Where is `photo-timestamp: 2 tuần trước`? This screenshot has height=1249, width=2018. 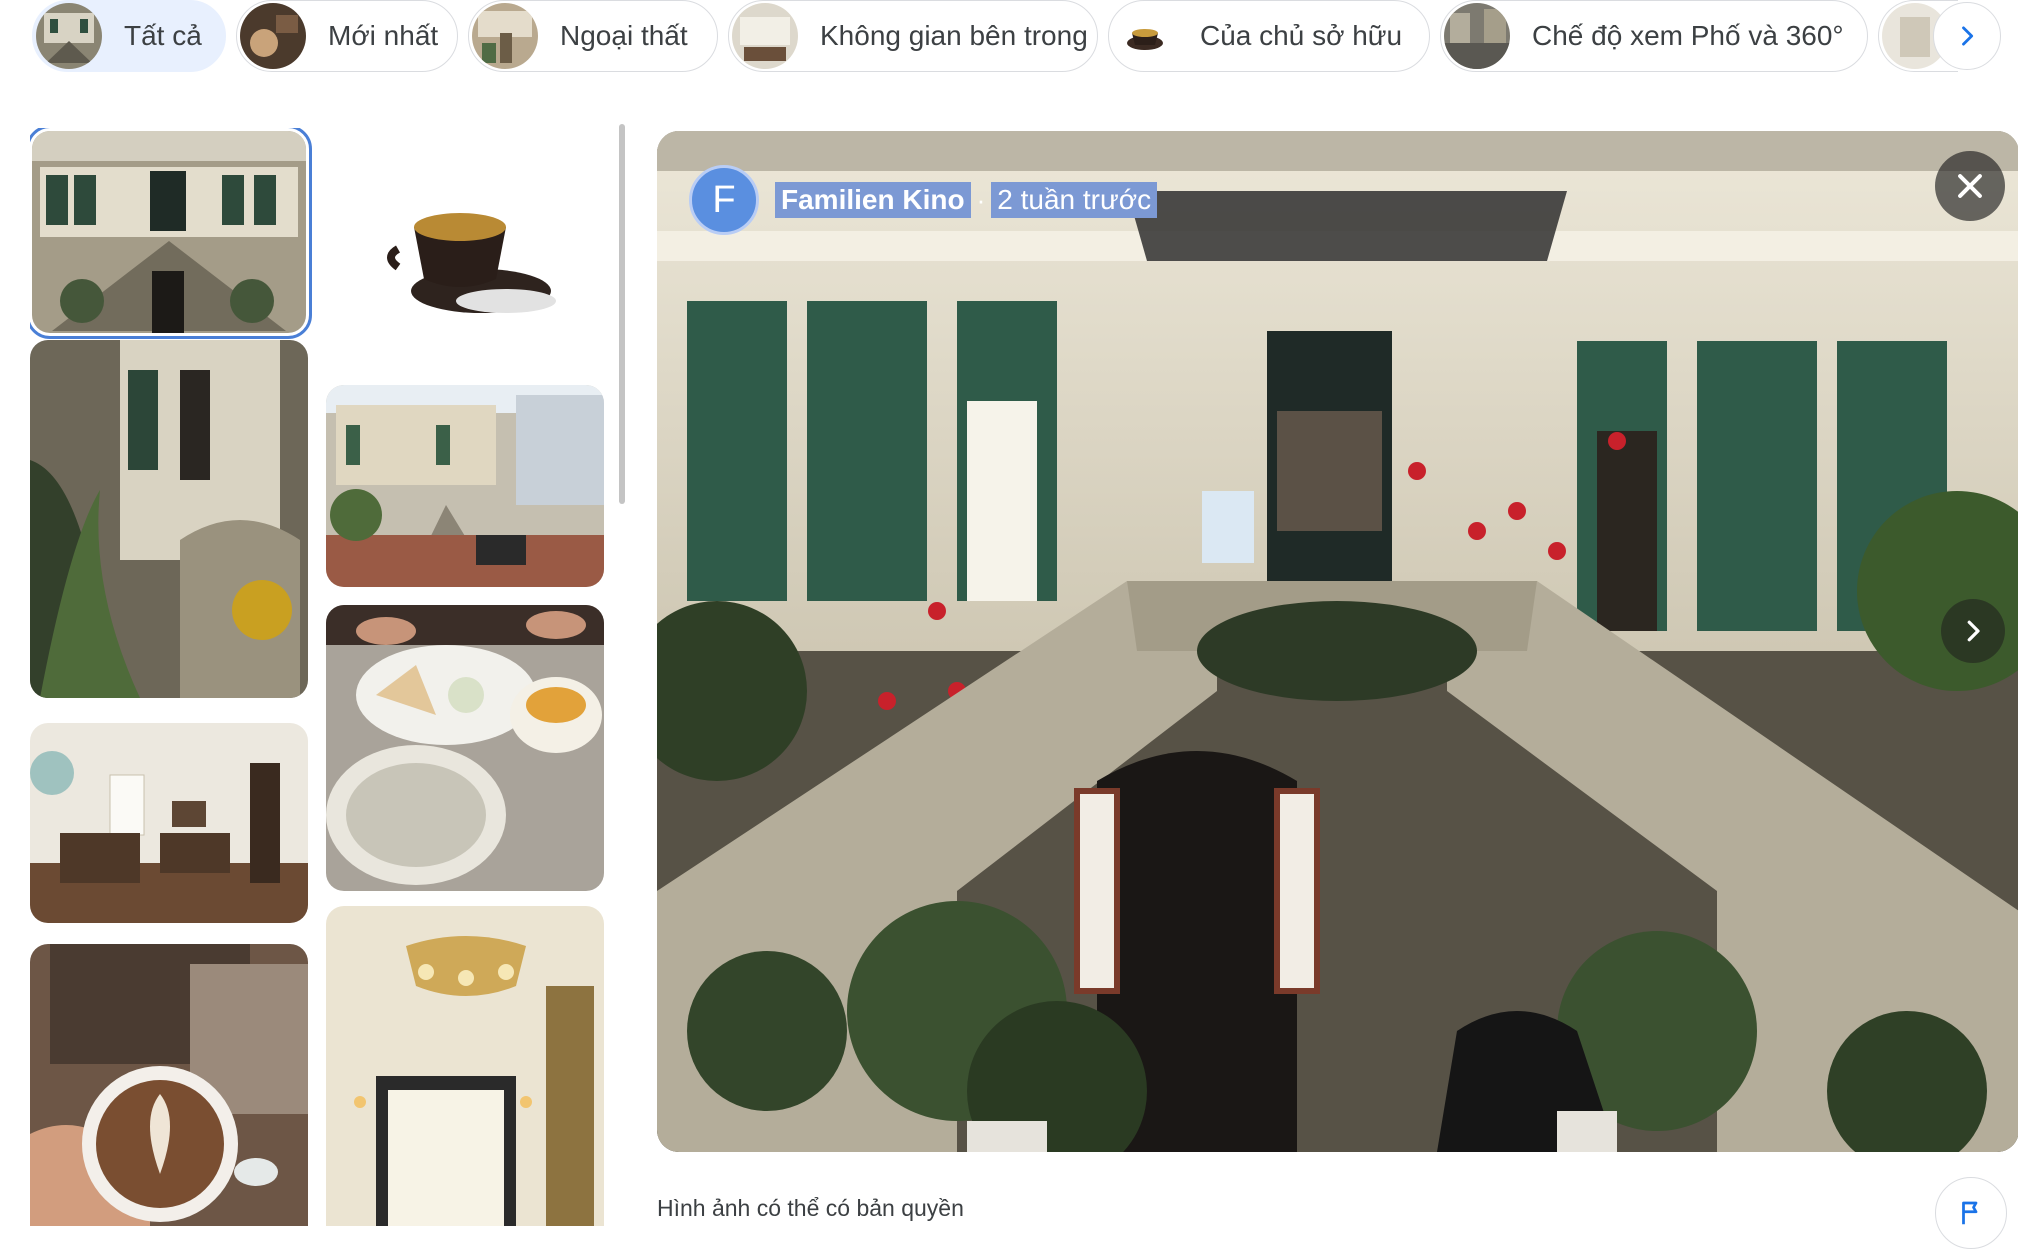
photo-timestamp: 2 tuần trước is located at coordinates (1074, 200).